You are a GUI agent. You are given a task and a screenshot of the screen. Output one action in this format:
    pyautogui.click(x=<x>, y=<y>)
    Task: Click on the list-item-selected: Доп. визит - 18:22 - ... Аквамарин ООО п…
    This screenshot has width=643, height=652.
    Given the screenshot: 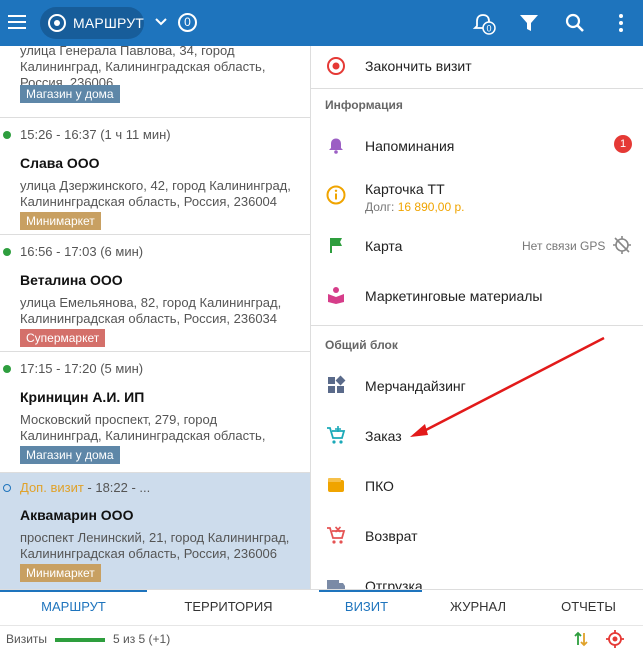 What is the action you would take?
    pyautogui.click(x=155, y=531)
    